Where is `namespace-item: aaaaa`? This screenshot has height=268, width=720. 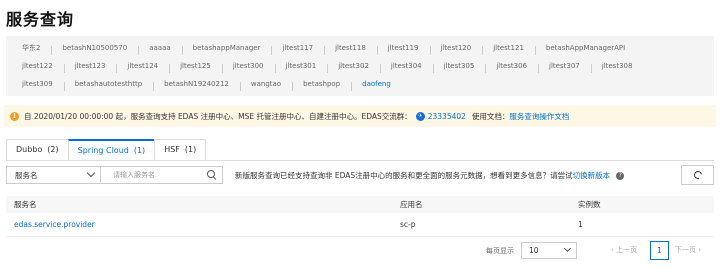 namespace-item: aaaaa is located at coordinates (159, 49).